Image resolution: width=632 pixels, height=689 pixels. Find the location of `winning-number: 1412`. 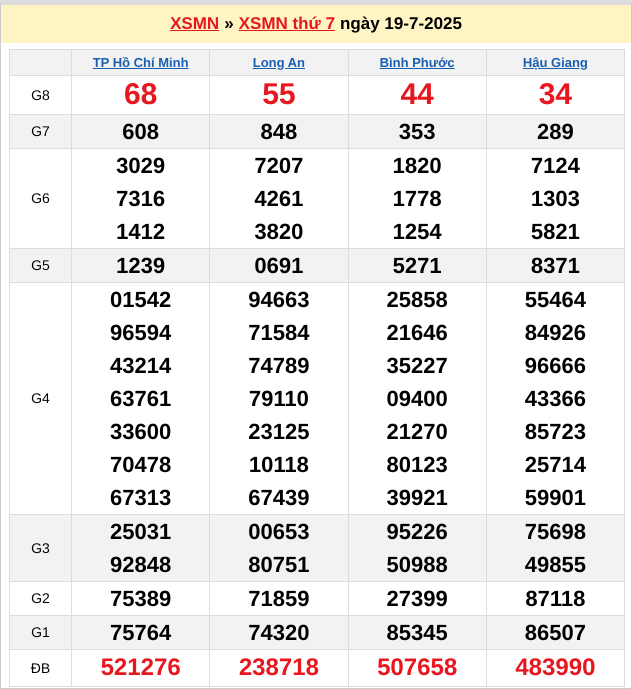

winning-number: 1412 is located at coordinates (140, 232).